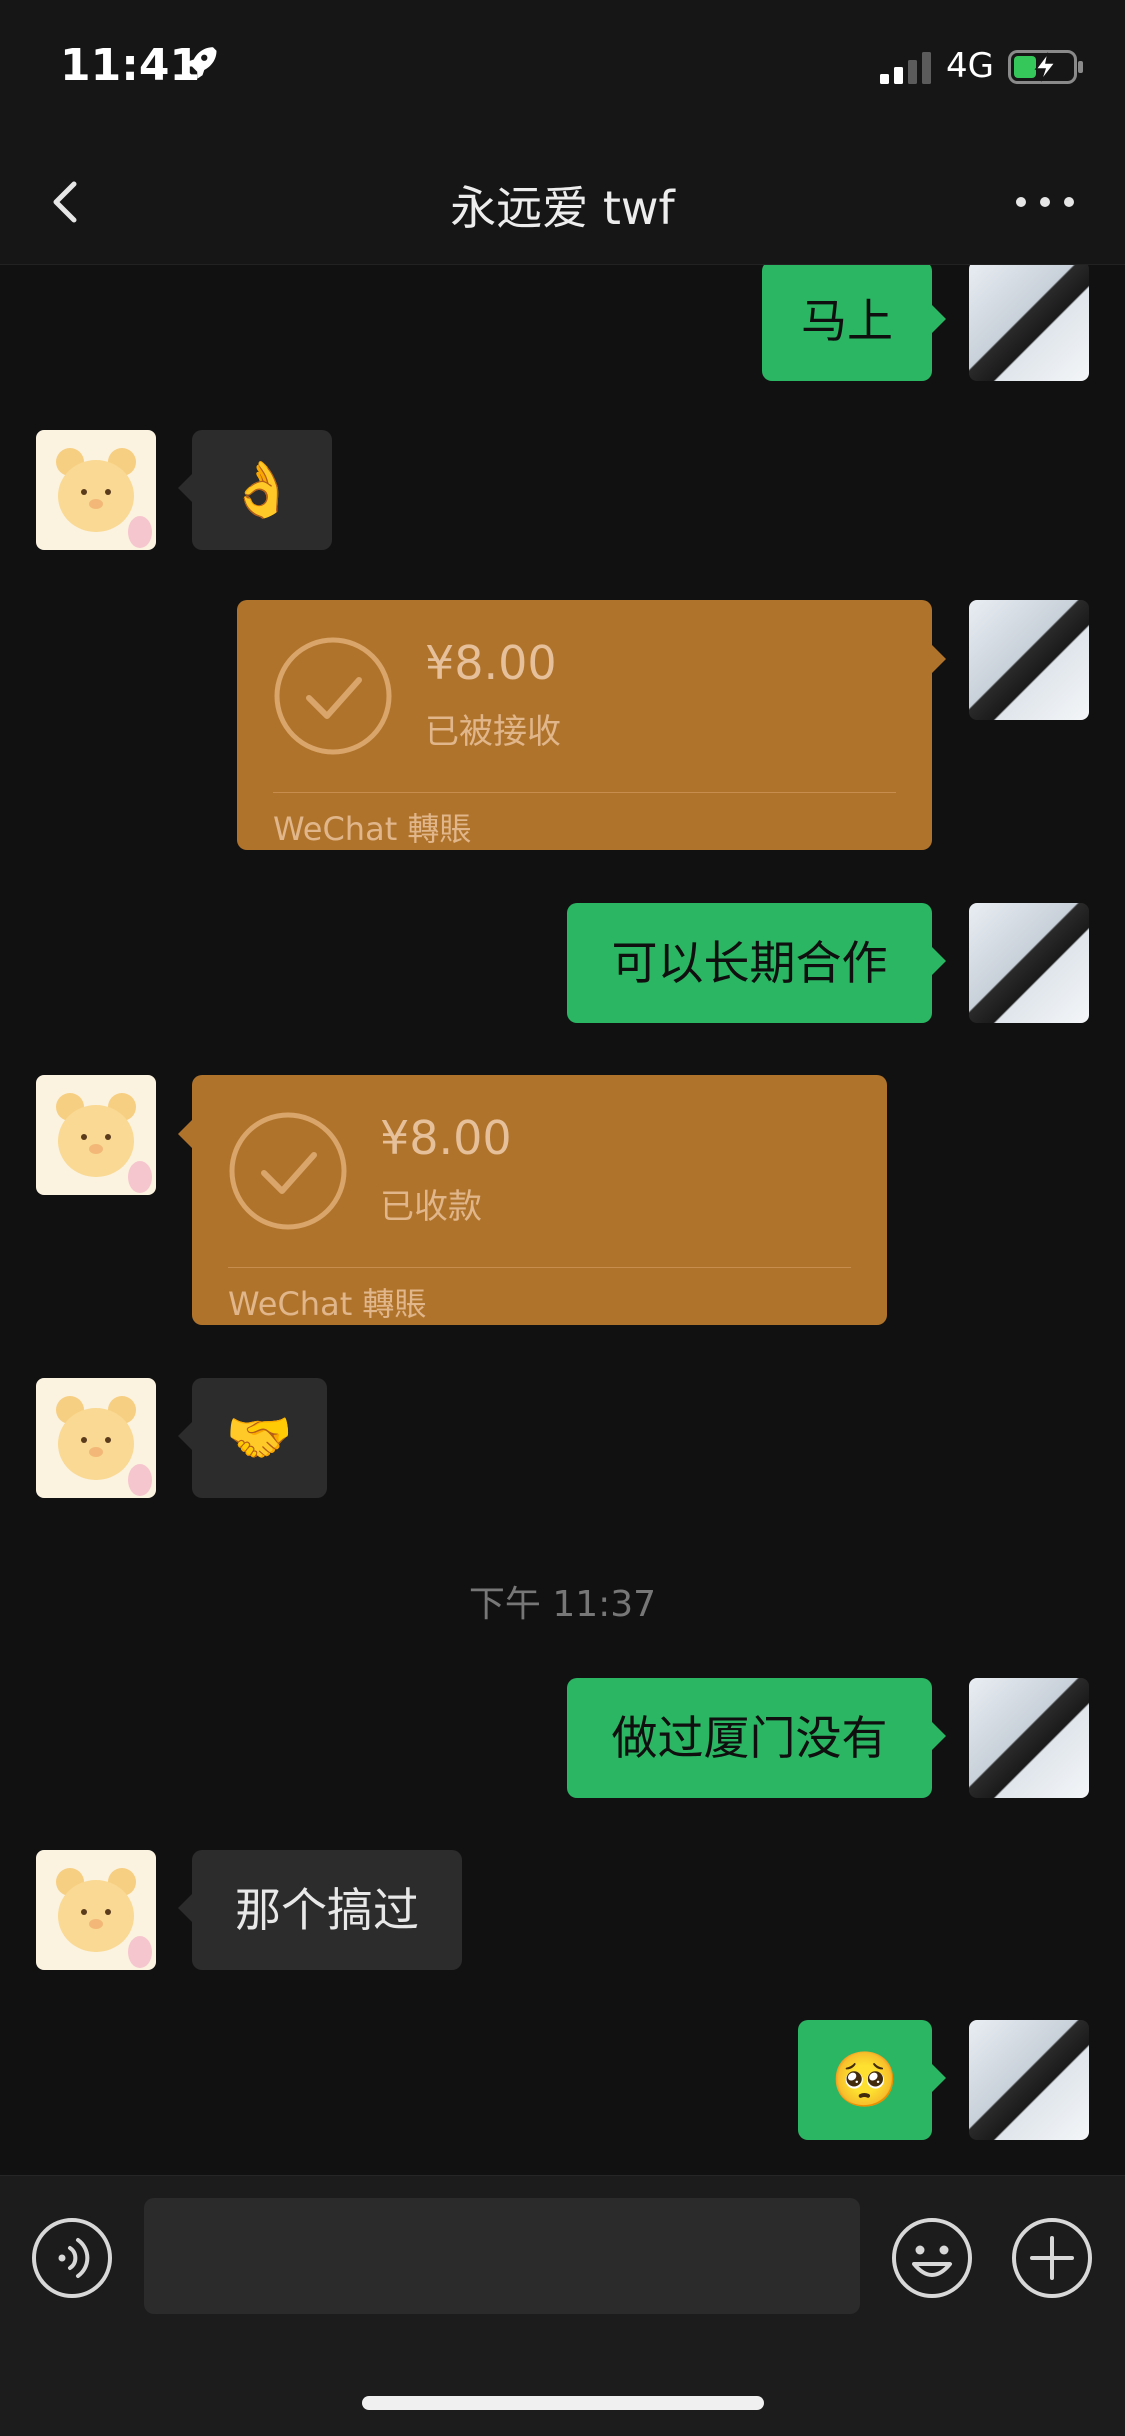 The height and width of the screenshot is (2436, 1125). Describe the element at coordinates (1052, 2258) in the screenshot. I see `plus-icon` at that location.